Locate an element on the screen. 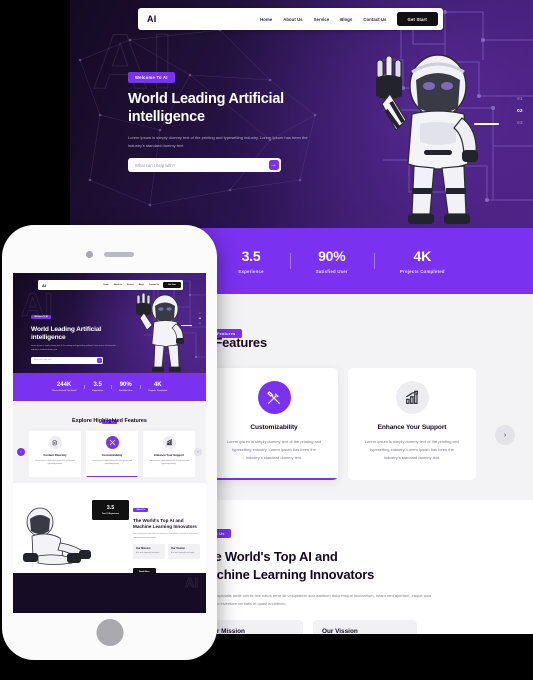 This screenshot has height=680, width=533. phone-about-title-line1: The World's Top AI and is located at coordinates (158, 520).